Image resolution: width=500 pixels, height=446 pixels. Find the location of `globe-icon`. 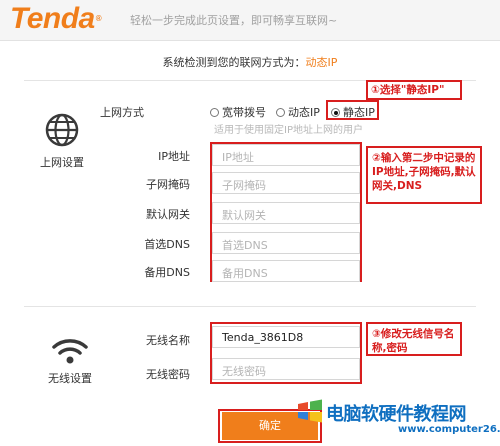

globe-icon is located at coordinates (62, 130).